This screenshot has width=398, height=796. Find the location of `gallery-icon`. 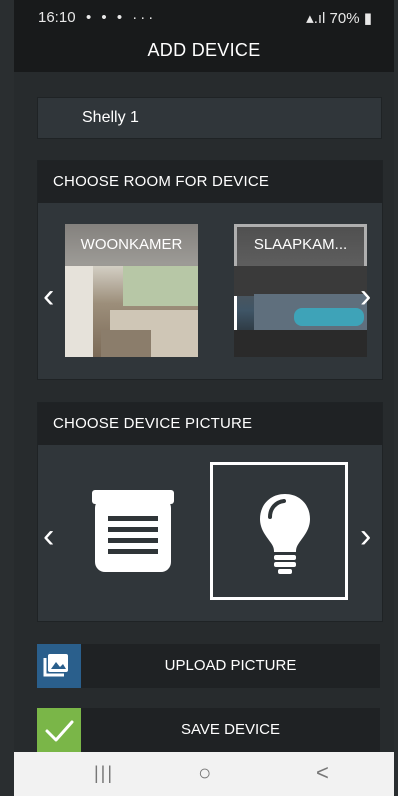

gallery-icon is located at coordinates (59, 666).